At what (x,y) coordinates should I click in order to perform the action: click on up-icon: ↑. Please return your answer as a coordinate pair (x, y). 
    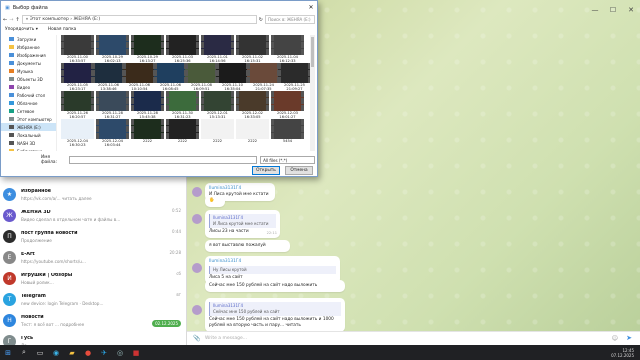
    Looking at the image, I should click on (17, 20).